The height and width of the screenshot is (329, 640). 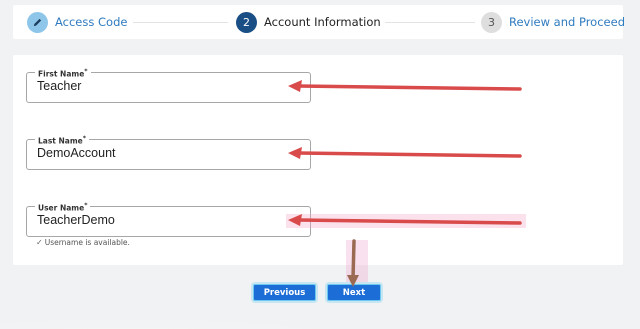 I want to click on step-label: Access Code, so click(x=91, y=22).